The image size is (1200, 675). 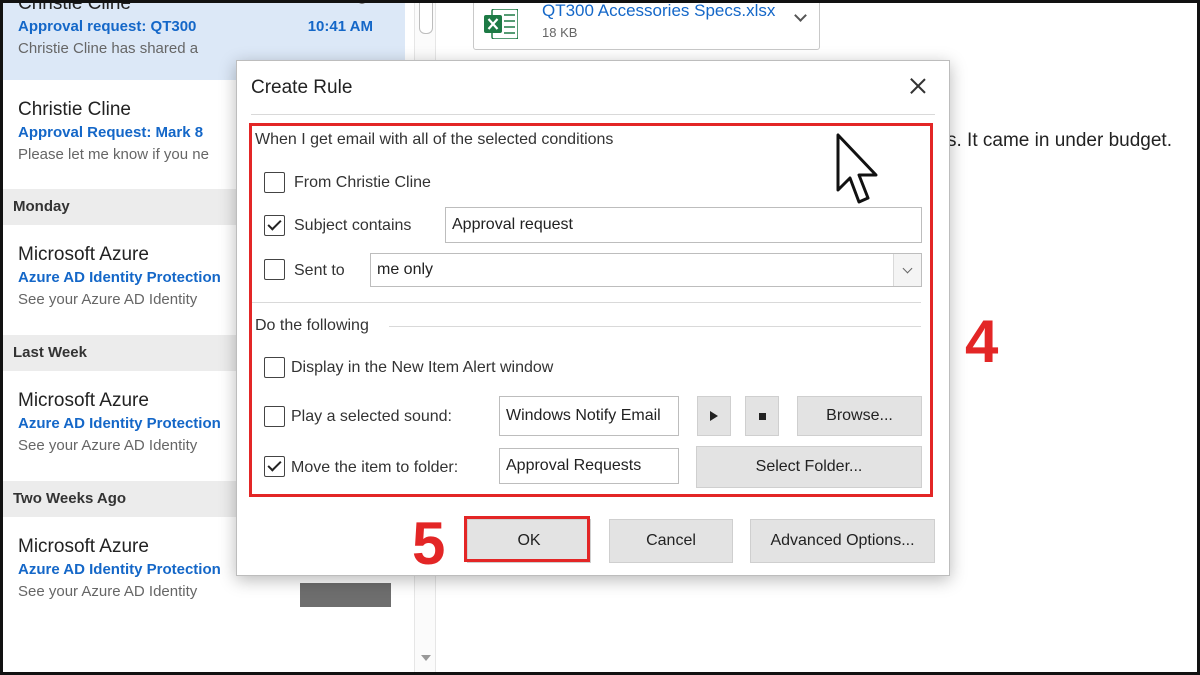 What do you see at coordinates (529, 541) in the screenshot?
I see `ok-button: OK` at bounding box center [529, 541].